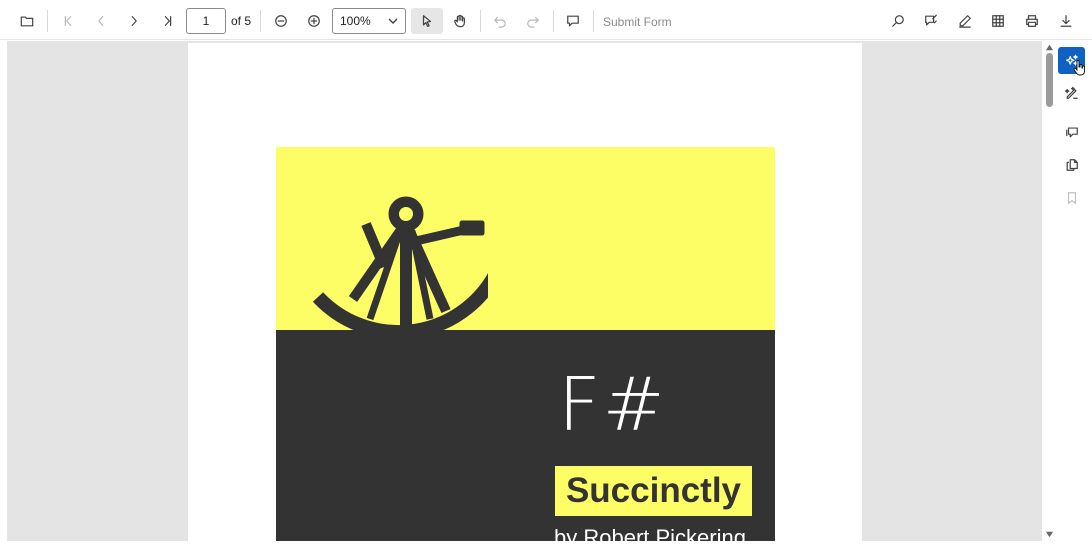  I want to click on scrollbar-thumb, so click(1049, 80).